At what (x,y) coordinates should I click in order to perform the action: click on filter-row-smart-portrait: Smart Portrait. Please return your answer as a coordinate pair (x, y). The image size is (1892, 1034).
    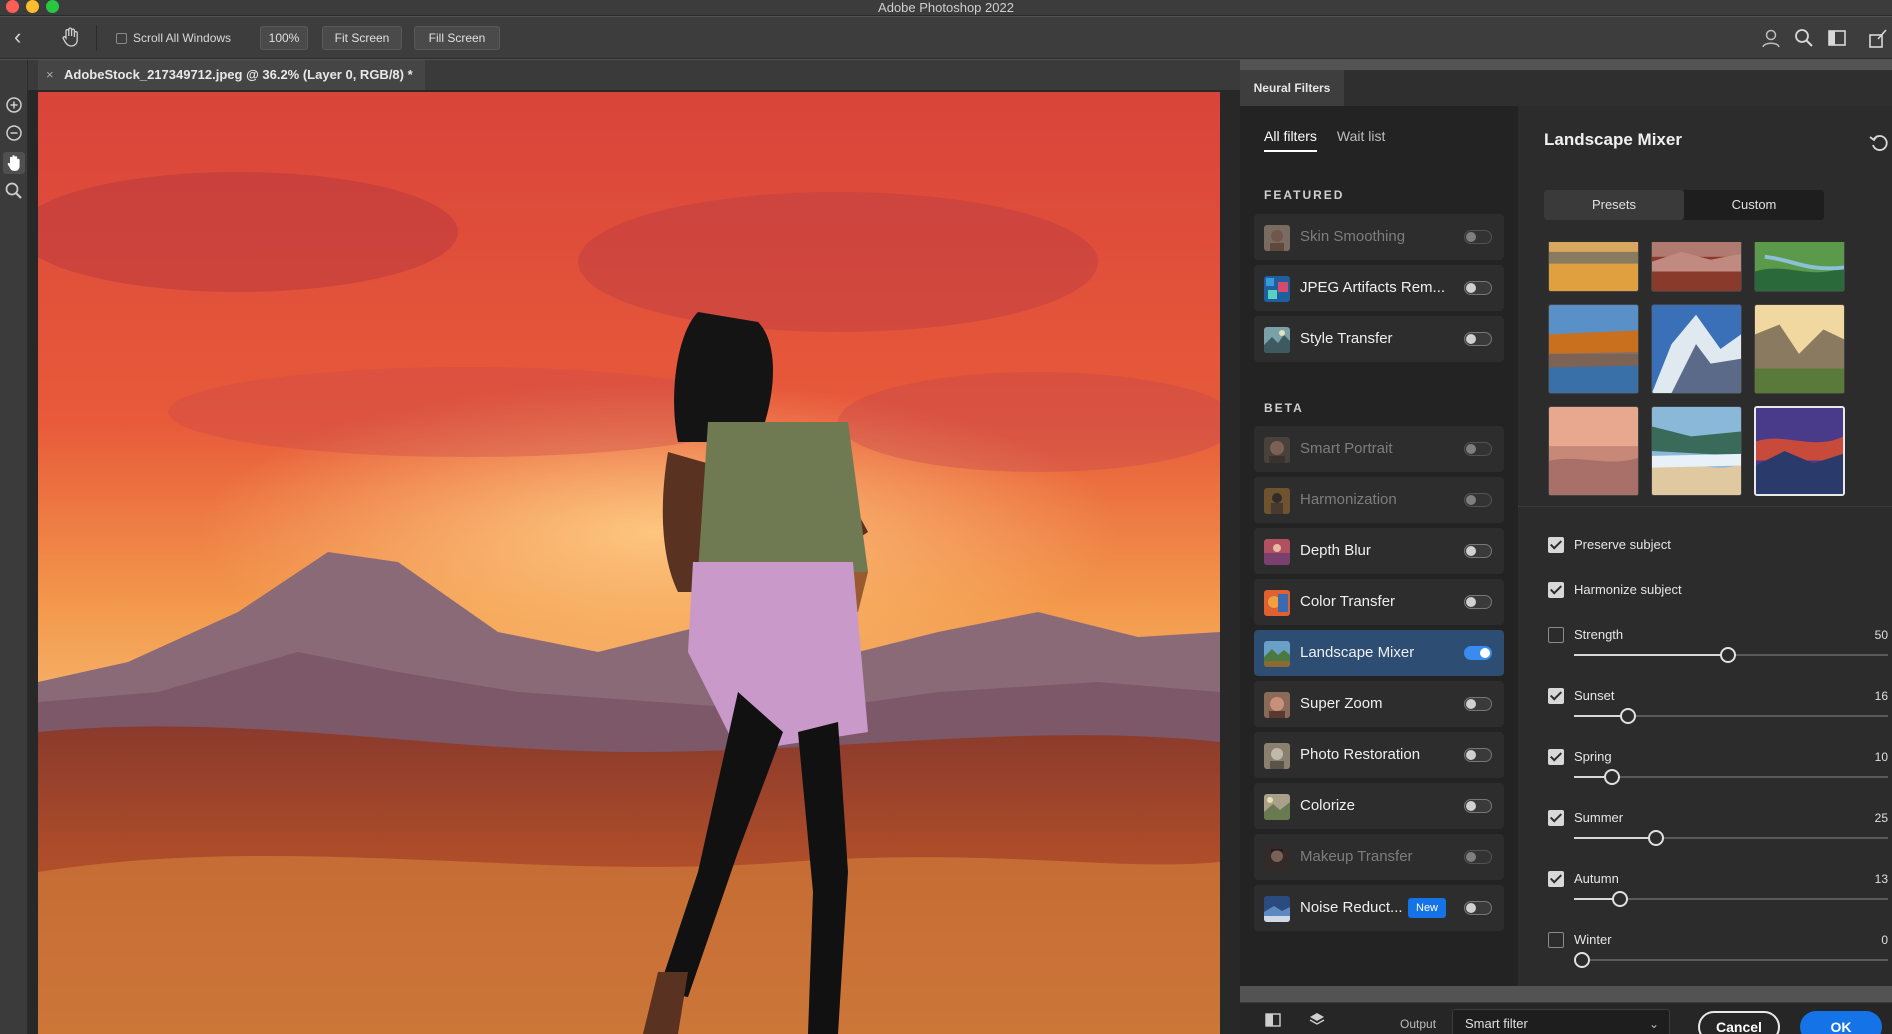
    Looking at the image, I should click on (1379, 449).